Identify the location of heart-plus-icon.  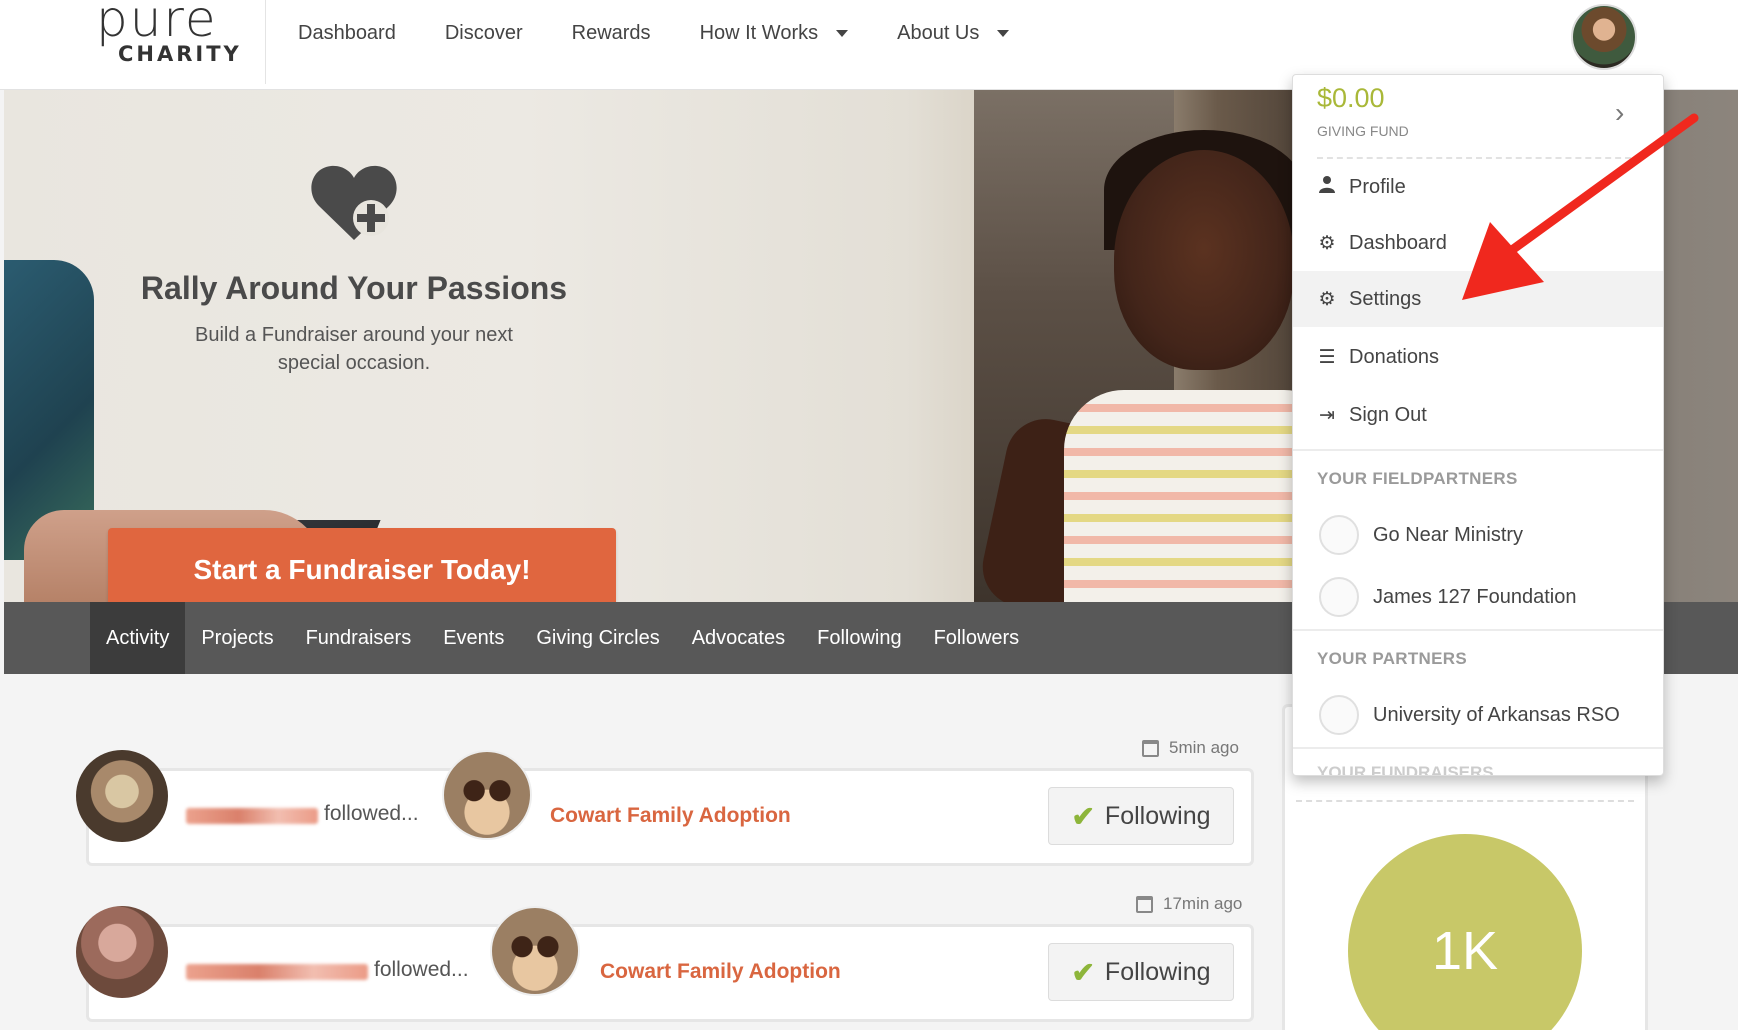
(354, 202).